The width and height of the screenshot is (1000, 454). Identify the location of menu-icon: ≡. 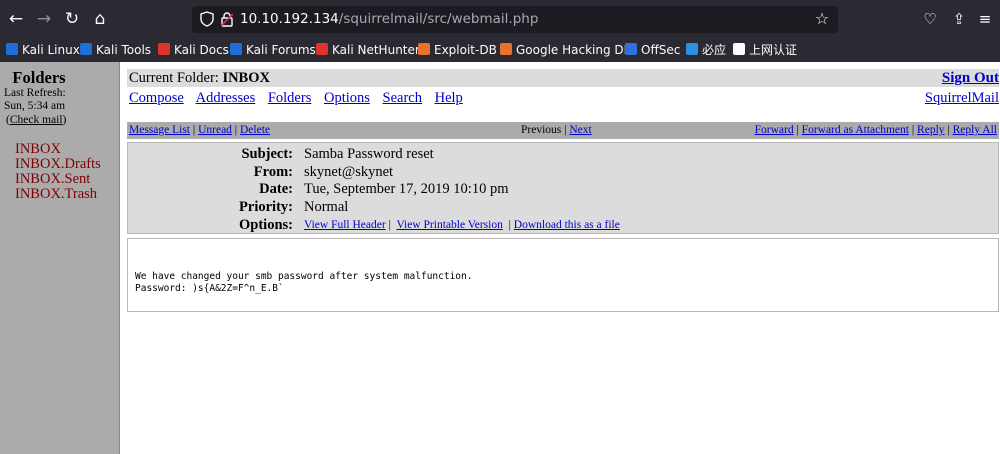
(985, 19).